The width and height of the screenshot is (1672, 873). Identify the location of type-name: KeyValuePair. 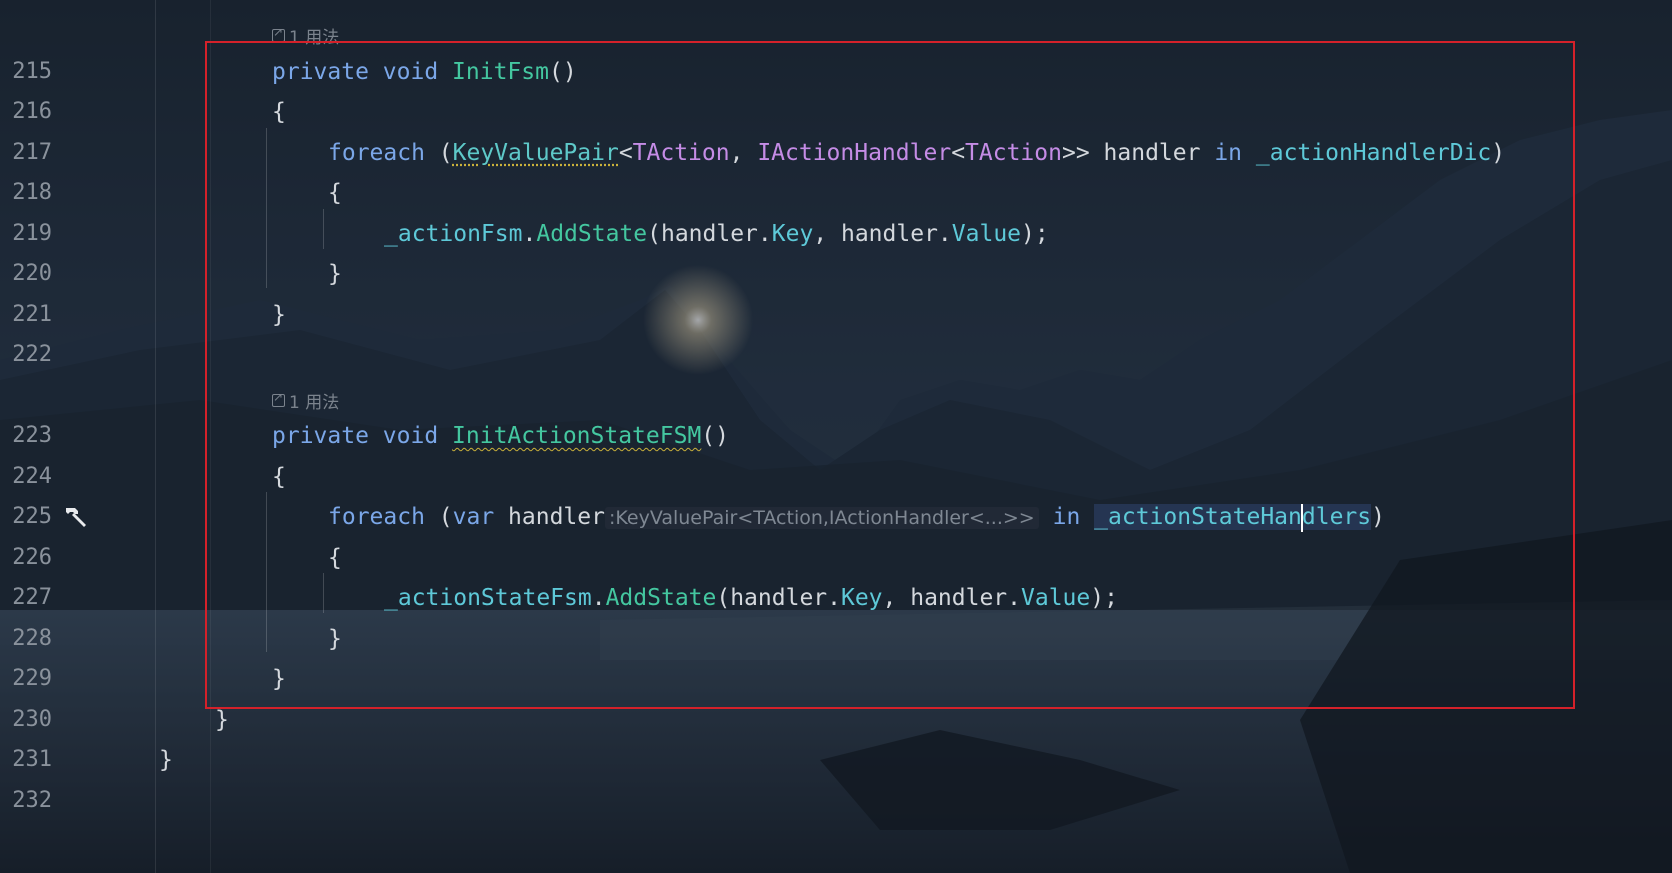
(536, 153).